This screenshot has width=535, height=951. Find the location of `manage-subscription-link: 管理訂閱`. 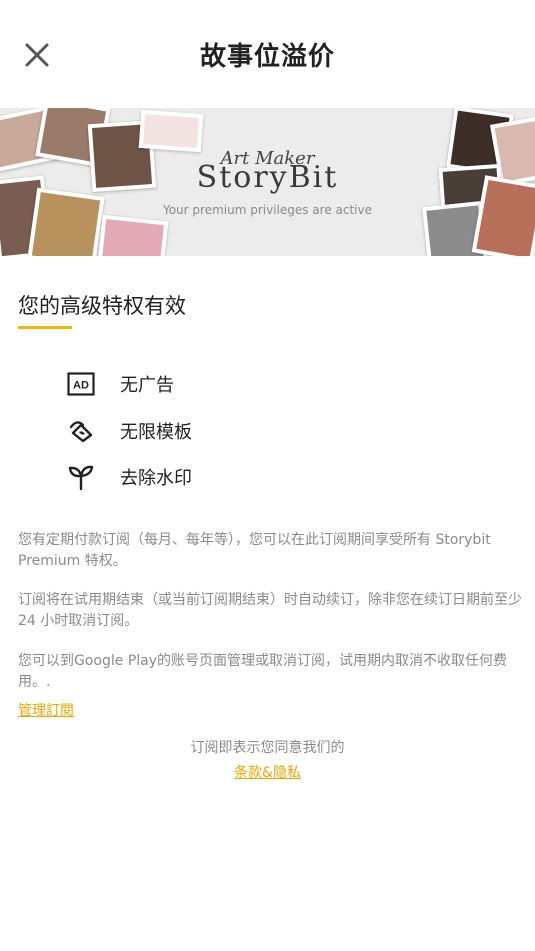

manage-subscription-link: 管理訂閱 is located at coordinates (46, 710).